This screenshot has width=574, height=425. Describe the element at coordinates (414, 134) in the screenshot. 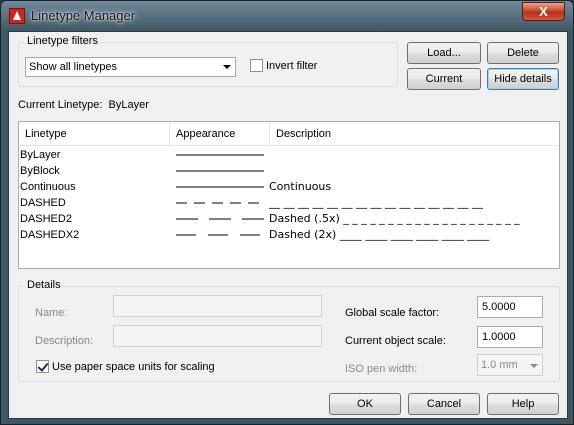

I see `column-header-description: Description` at that location.